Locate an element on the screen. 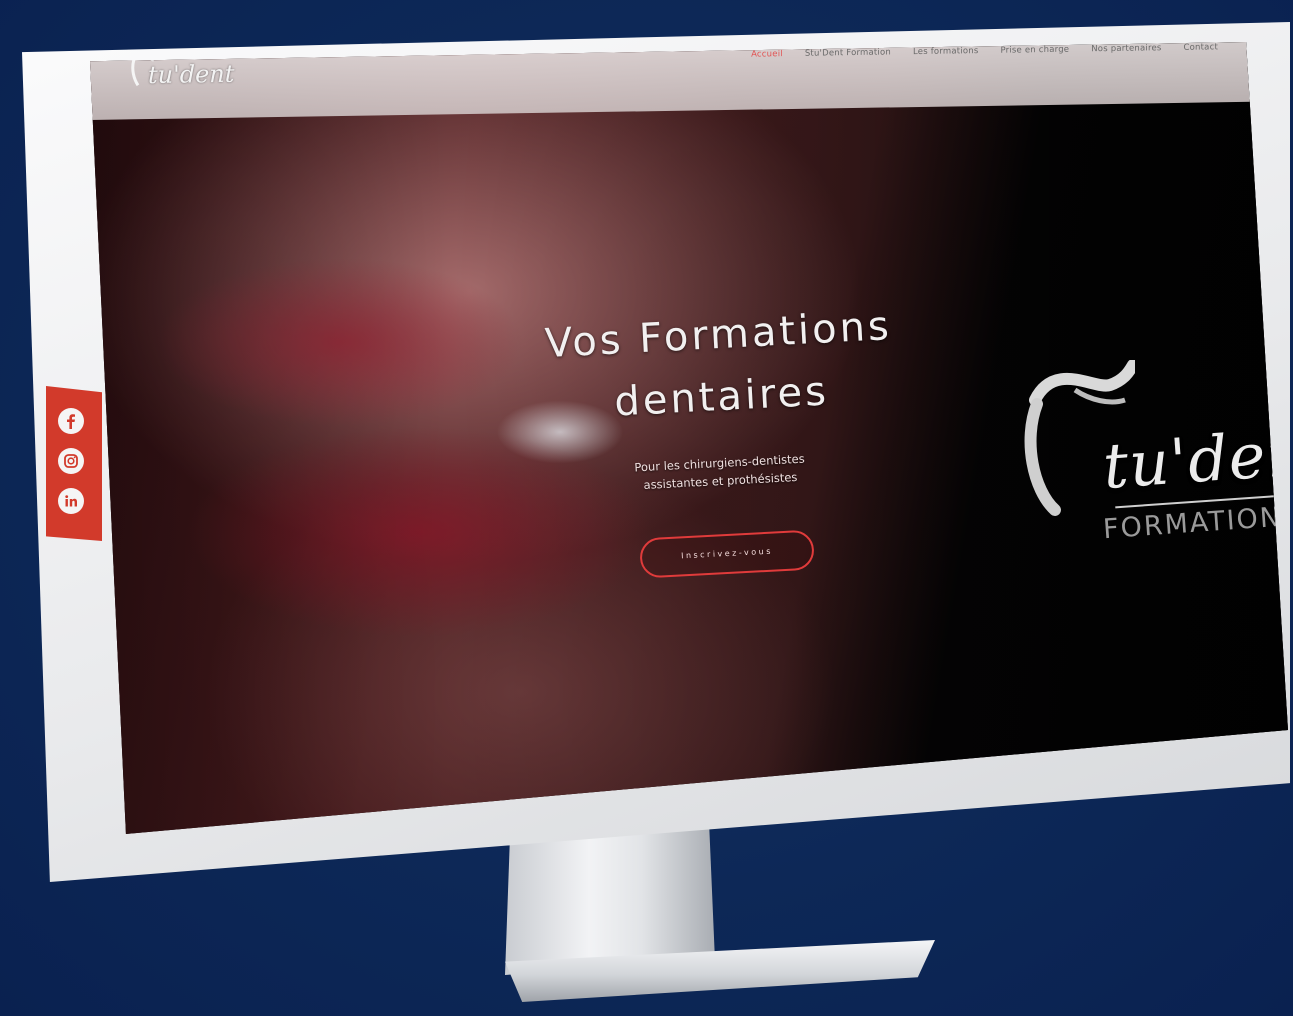 This screenshot has height=1016, width=1293. site-logo: tu'dent is located at coordinates (191, 74).